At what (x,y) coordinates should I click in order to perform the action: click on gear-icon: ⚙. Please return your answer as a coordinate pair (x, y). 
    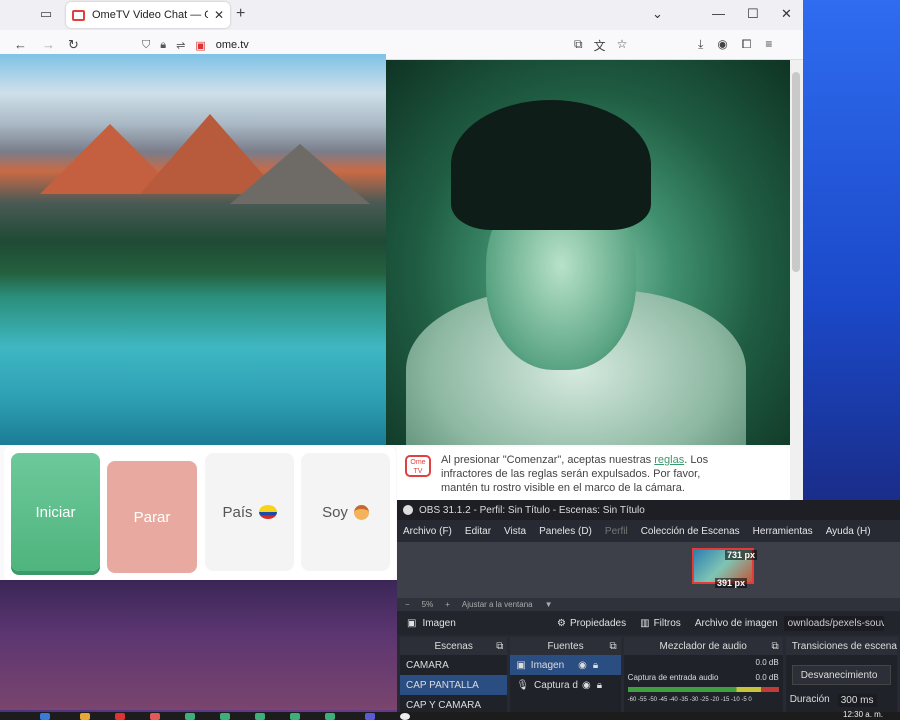
    Looking at the image, I should click on (561, 623).